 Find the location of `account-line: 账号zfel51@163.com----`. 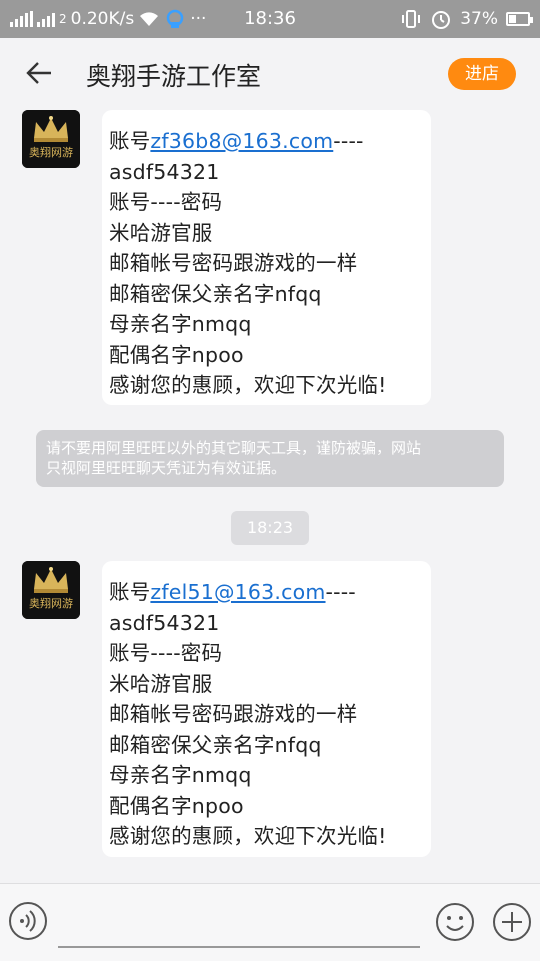

account-line: 账号zfel51@163.com---- is located at coordinates (232, 592).